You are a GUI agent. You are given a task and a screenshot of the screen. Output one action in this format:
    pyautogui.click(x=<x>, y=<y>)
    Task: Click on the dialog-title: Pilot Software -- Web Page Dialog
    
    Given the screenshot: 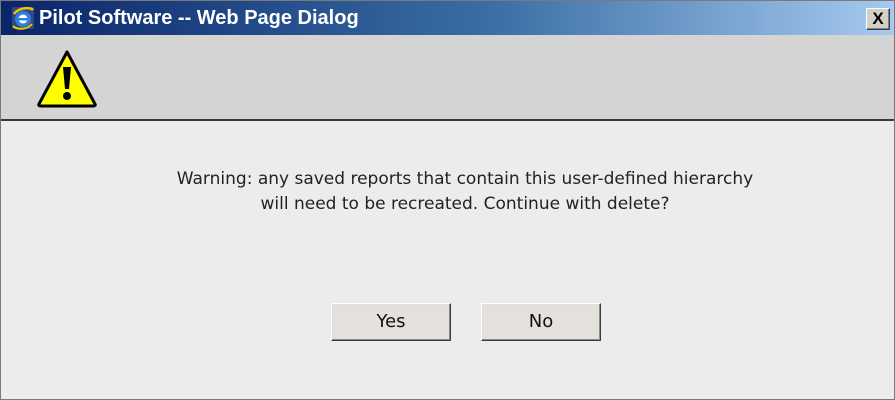 What is the action you would take?
    pyautogui.click(x=199, y=18)
    